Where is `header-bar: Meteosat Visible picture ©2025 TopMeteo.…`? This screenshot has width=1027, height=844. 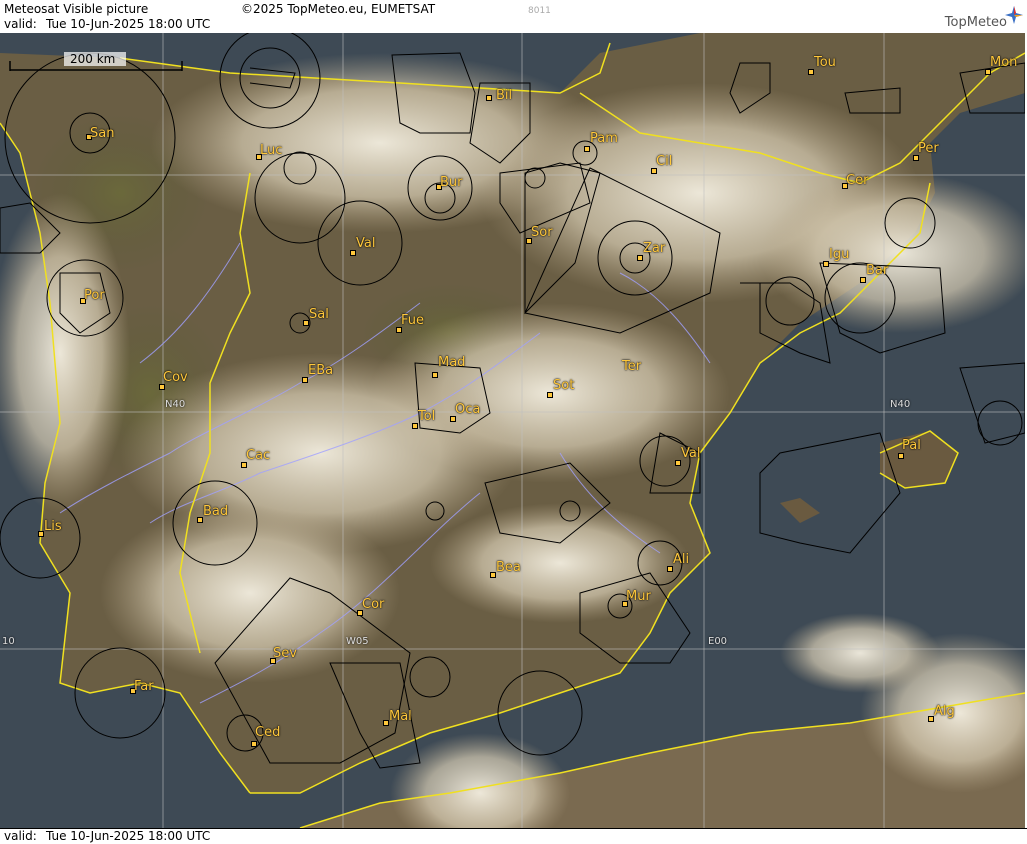 header-bar: Meteosat Visible picture ©2025 TopMeteo.… is located at coordinates (513, 16).